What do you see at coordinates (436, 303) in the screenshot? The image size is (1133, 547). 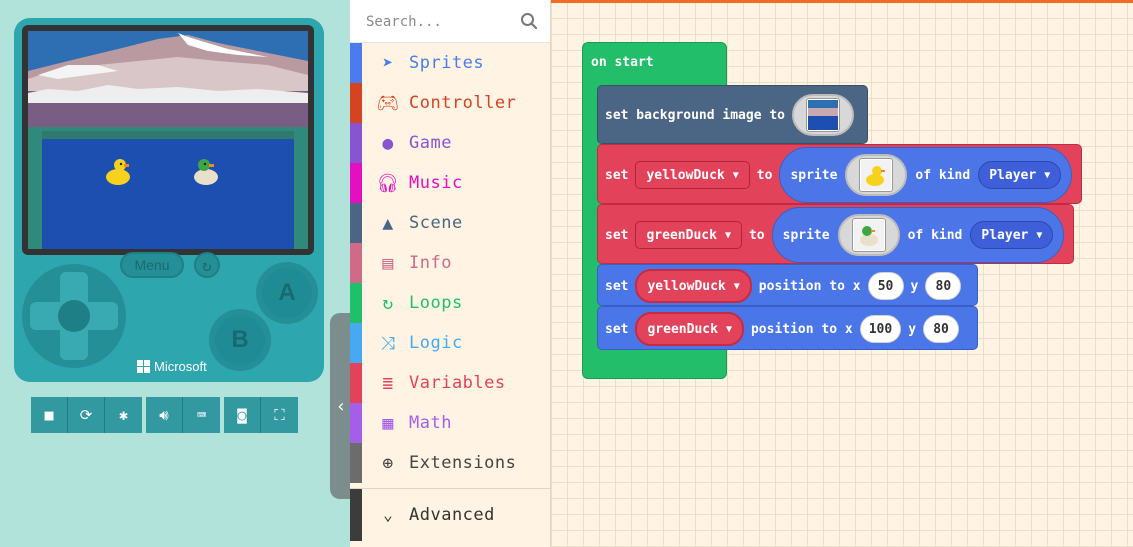 I see `category-label: Loops` at bounding box center [436, 303].